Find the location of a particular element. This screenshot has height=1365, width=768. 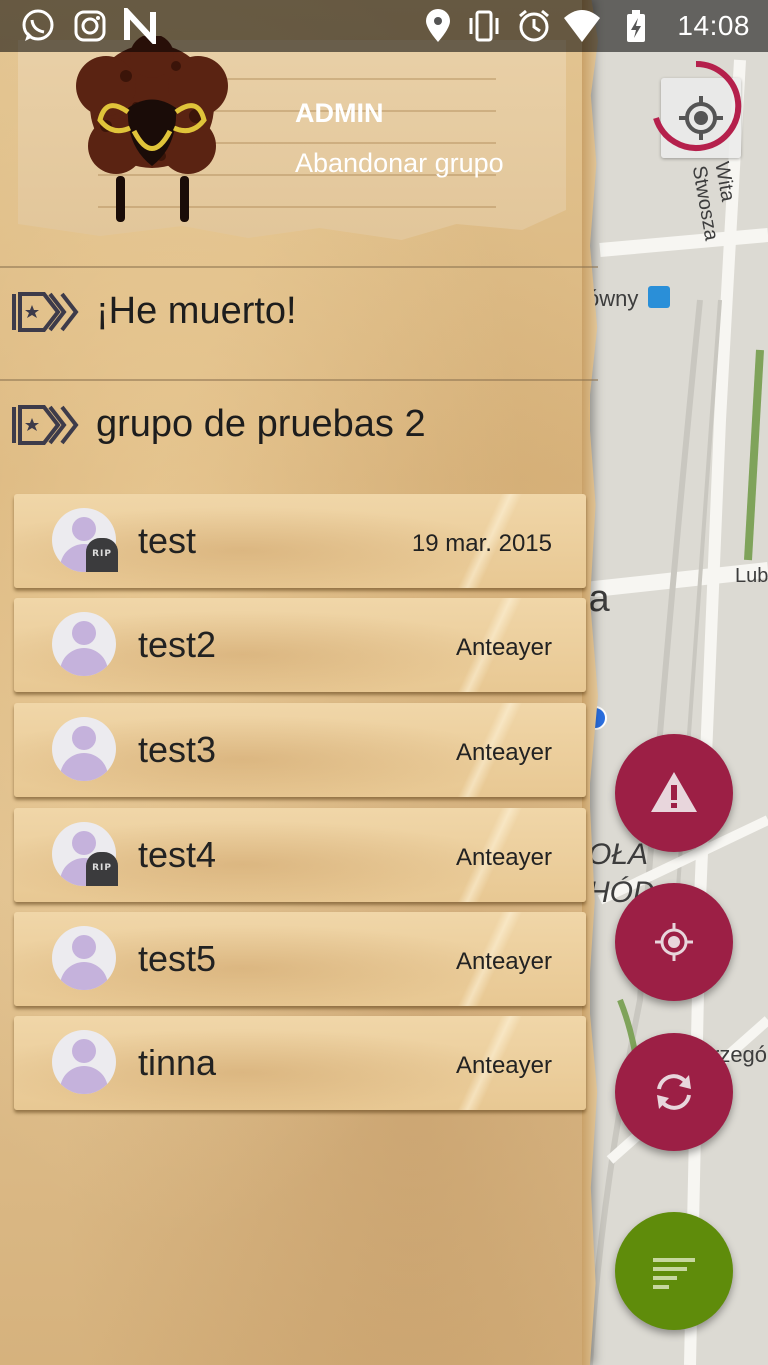

member-last-seen: 19 mar. 2015 is located at coordinates (481, 543).